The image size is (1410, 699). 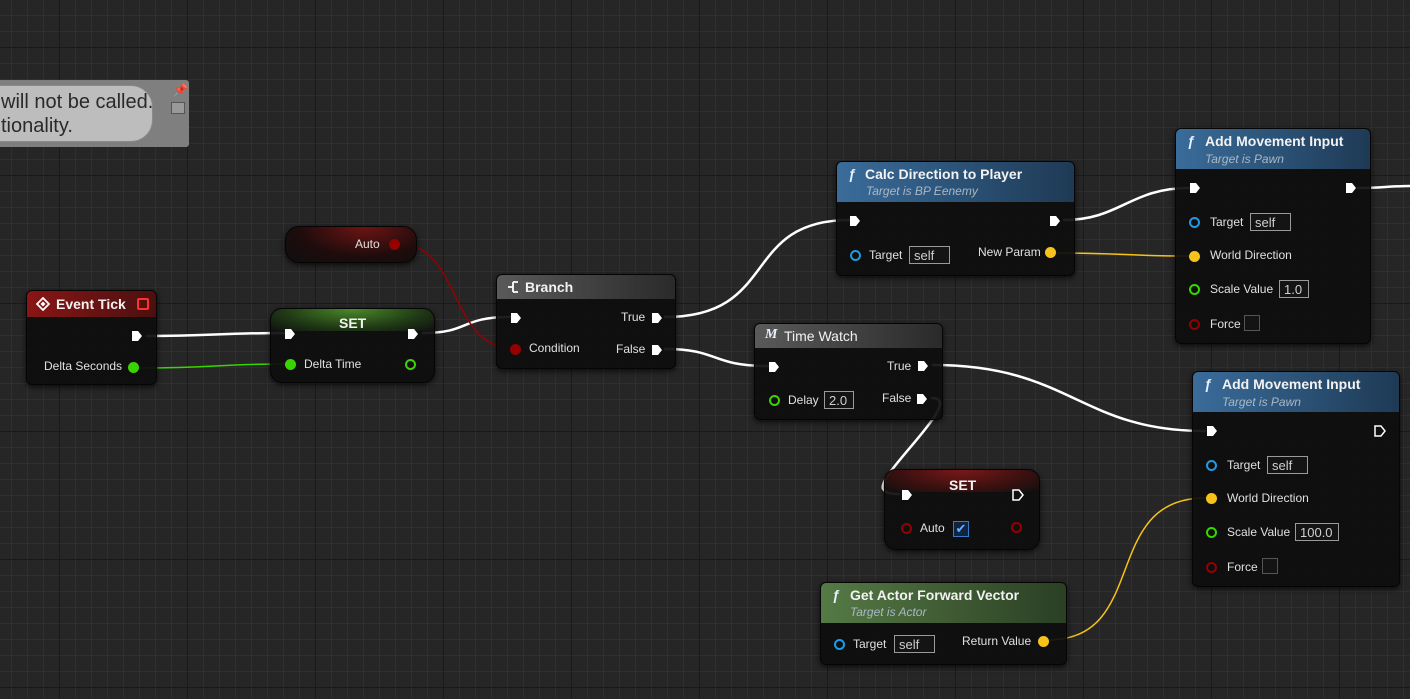 What do you see at coordinates (515, 349) in the screenshot?
I see `condition-pin` at bounding box center [515, 349].